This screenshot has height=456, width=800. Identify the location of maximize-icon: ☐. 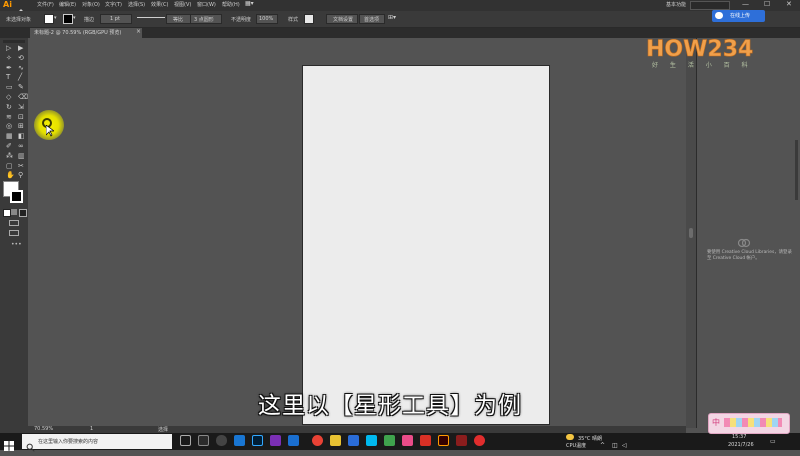
(767, 4).